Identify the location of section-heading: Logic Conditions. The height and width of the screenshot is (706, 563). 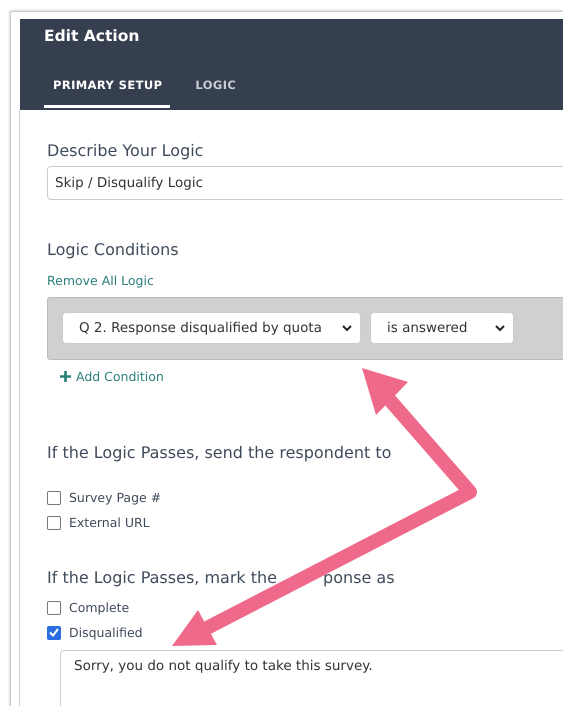
(113, 249).